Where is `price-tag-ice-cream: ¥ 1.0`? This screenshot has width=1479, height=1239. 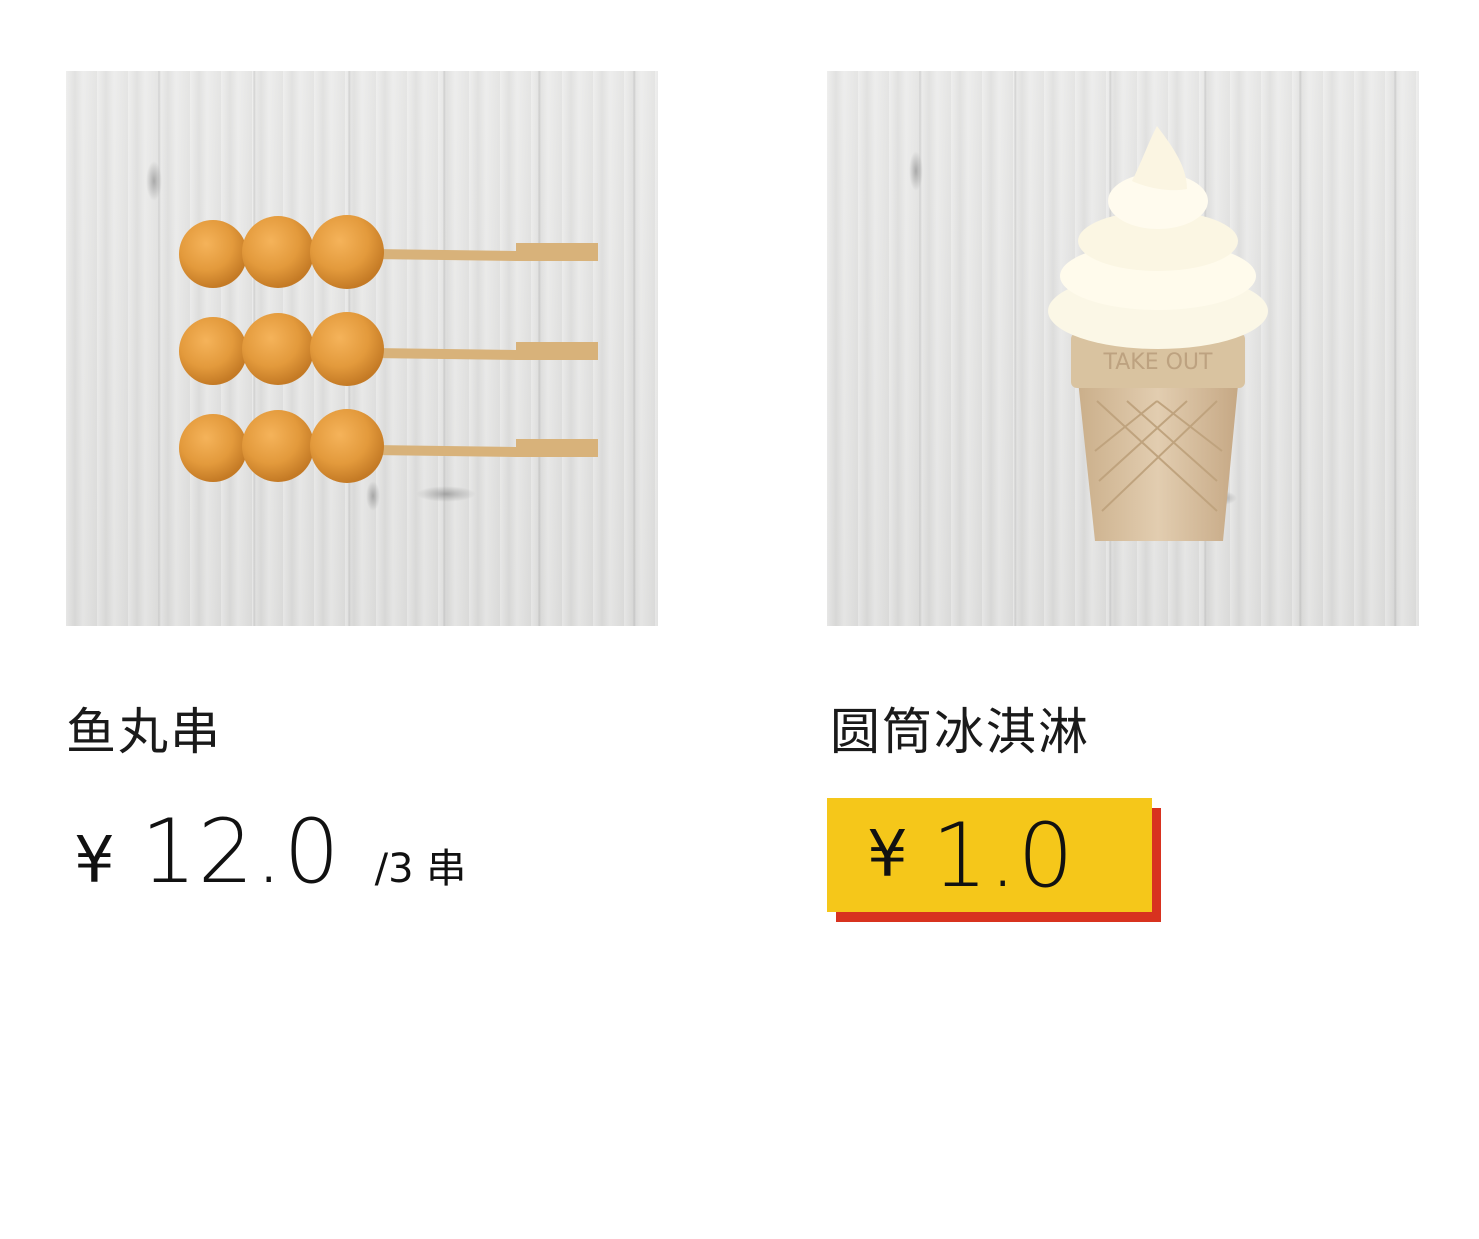 price-tag-ice-cream: ¥ 1.0 is located at coordinates (994, 860).